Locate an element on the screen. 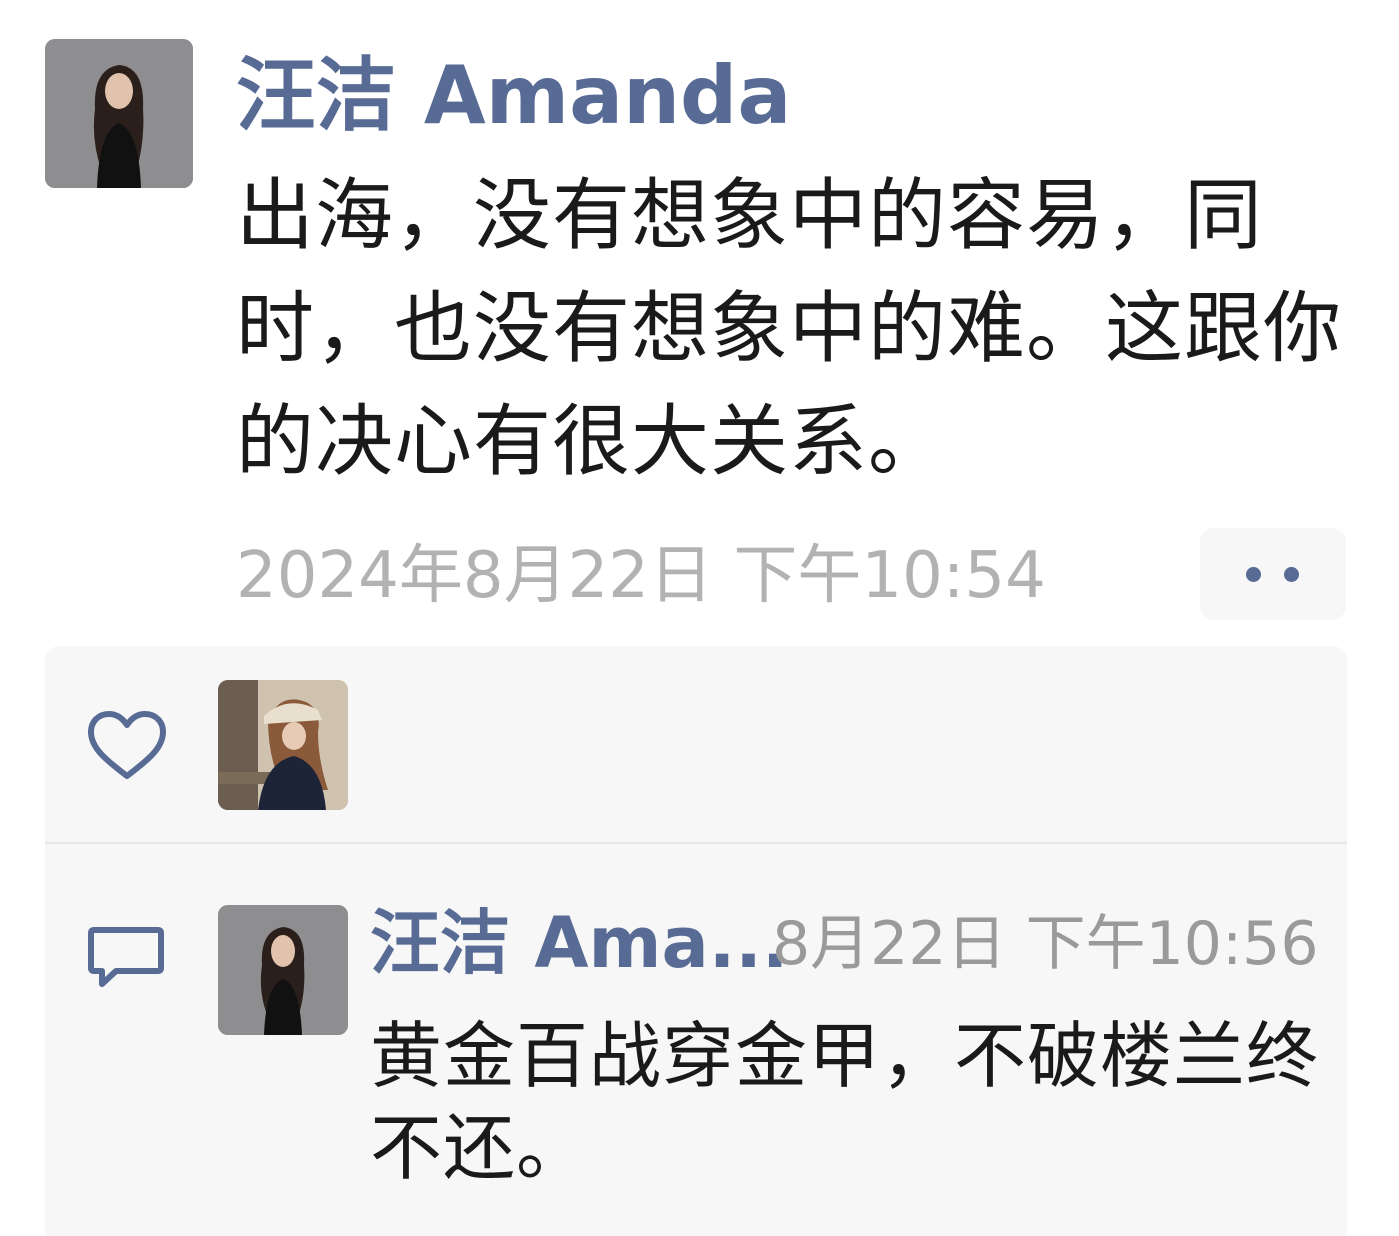 This screenshot has height=1236, width=1399. author-avatar is located at coordinates (119, 113).